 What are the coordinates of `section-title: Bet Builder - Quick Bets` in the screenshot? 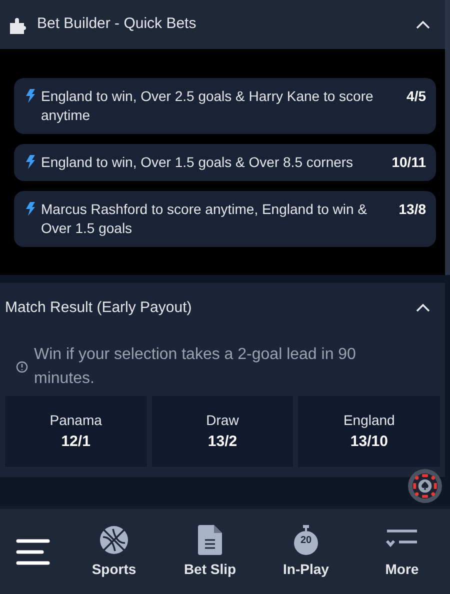 It's located at (117, 24).